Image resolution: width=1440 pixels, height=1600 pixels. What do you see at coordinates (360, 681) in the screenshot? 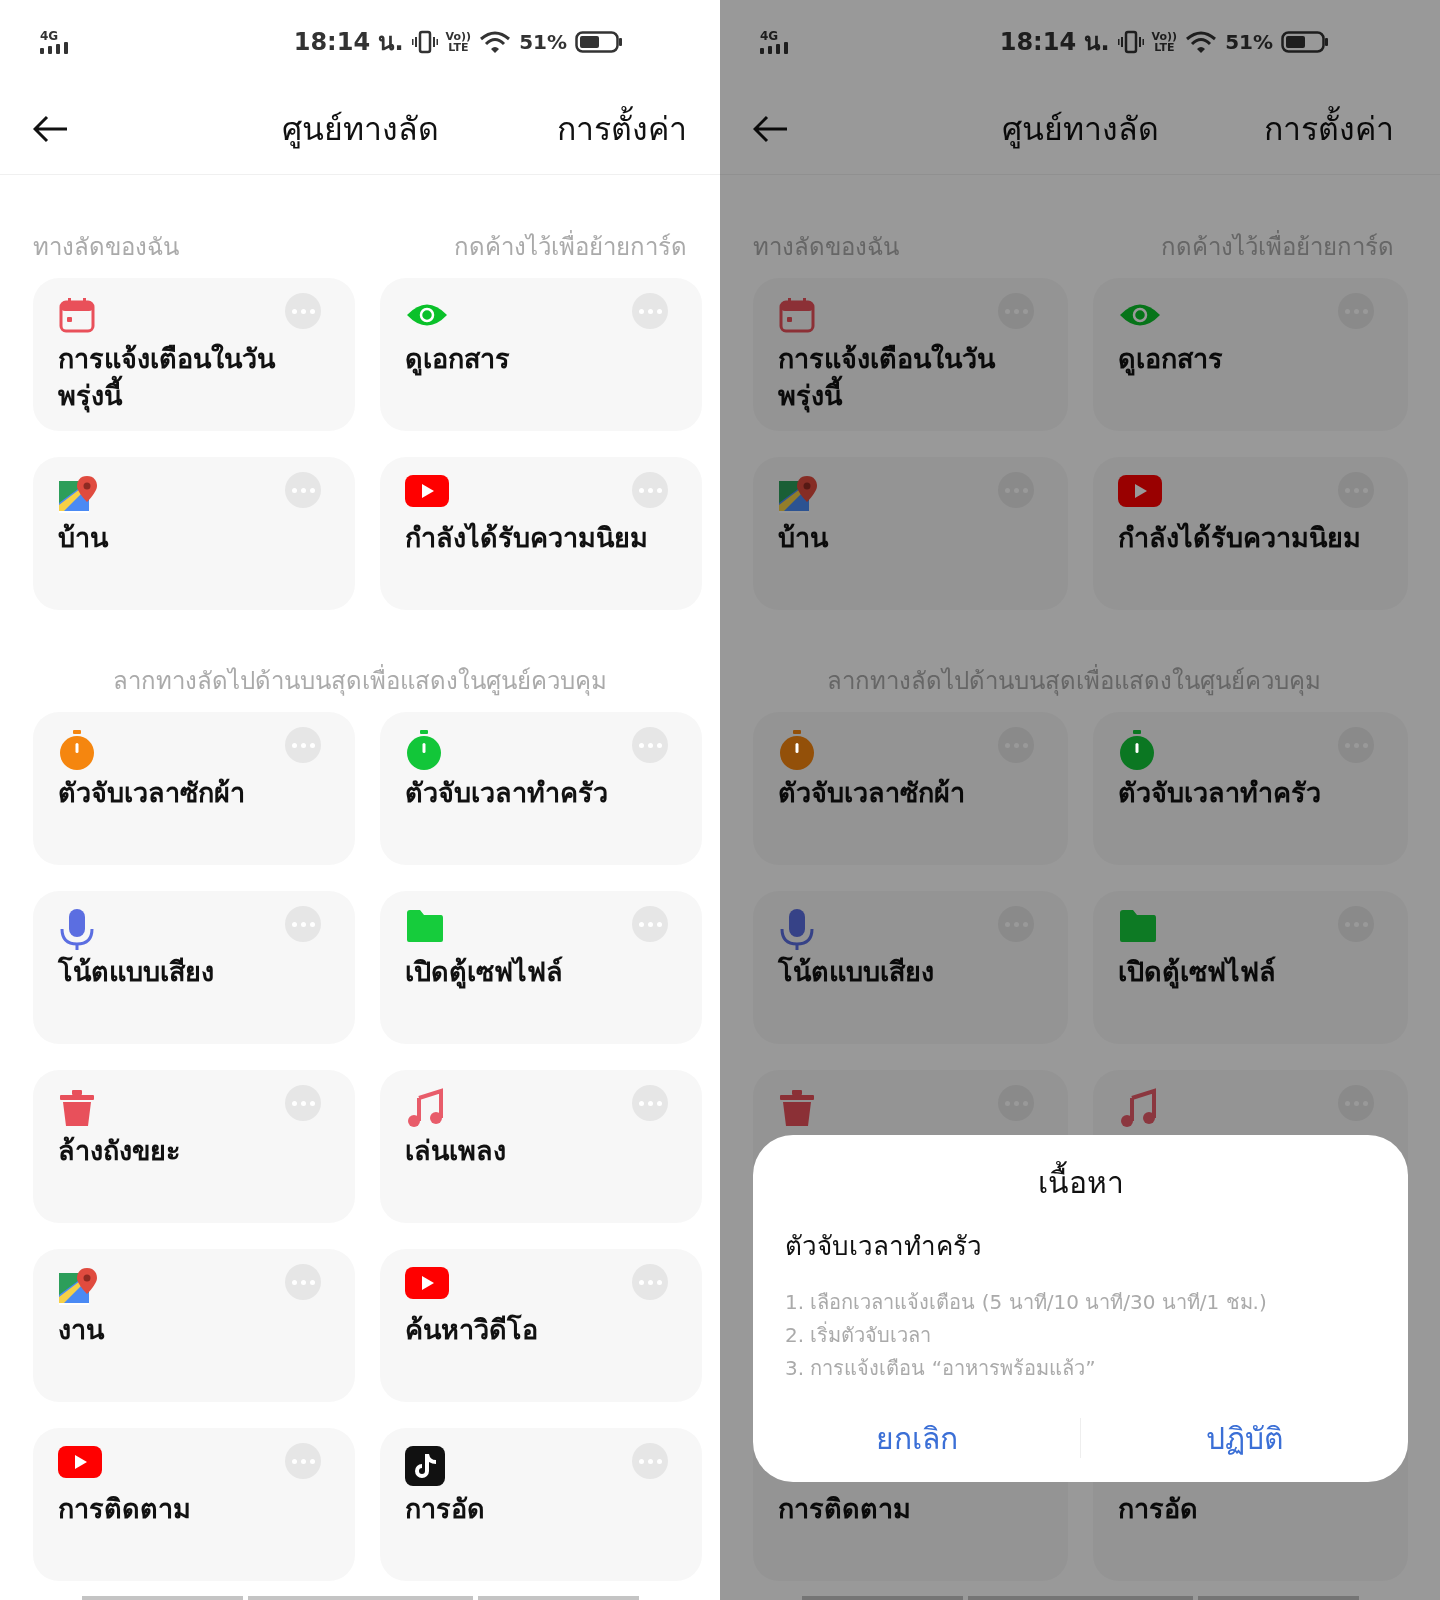
I see `section-title: ลากทางลัดไปด้านบนสุดเพื่อแสดงในศูนย์ควบคุม` at bounding box center [360, 681].